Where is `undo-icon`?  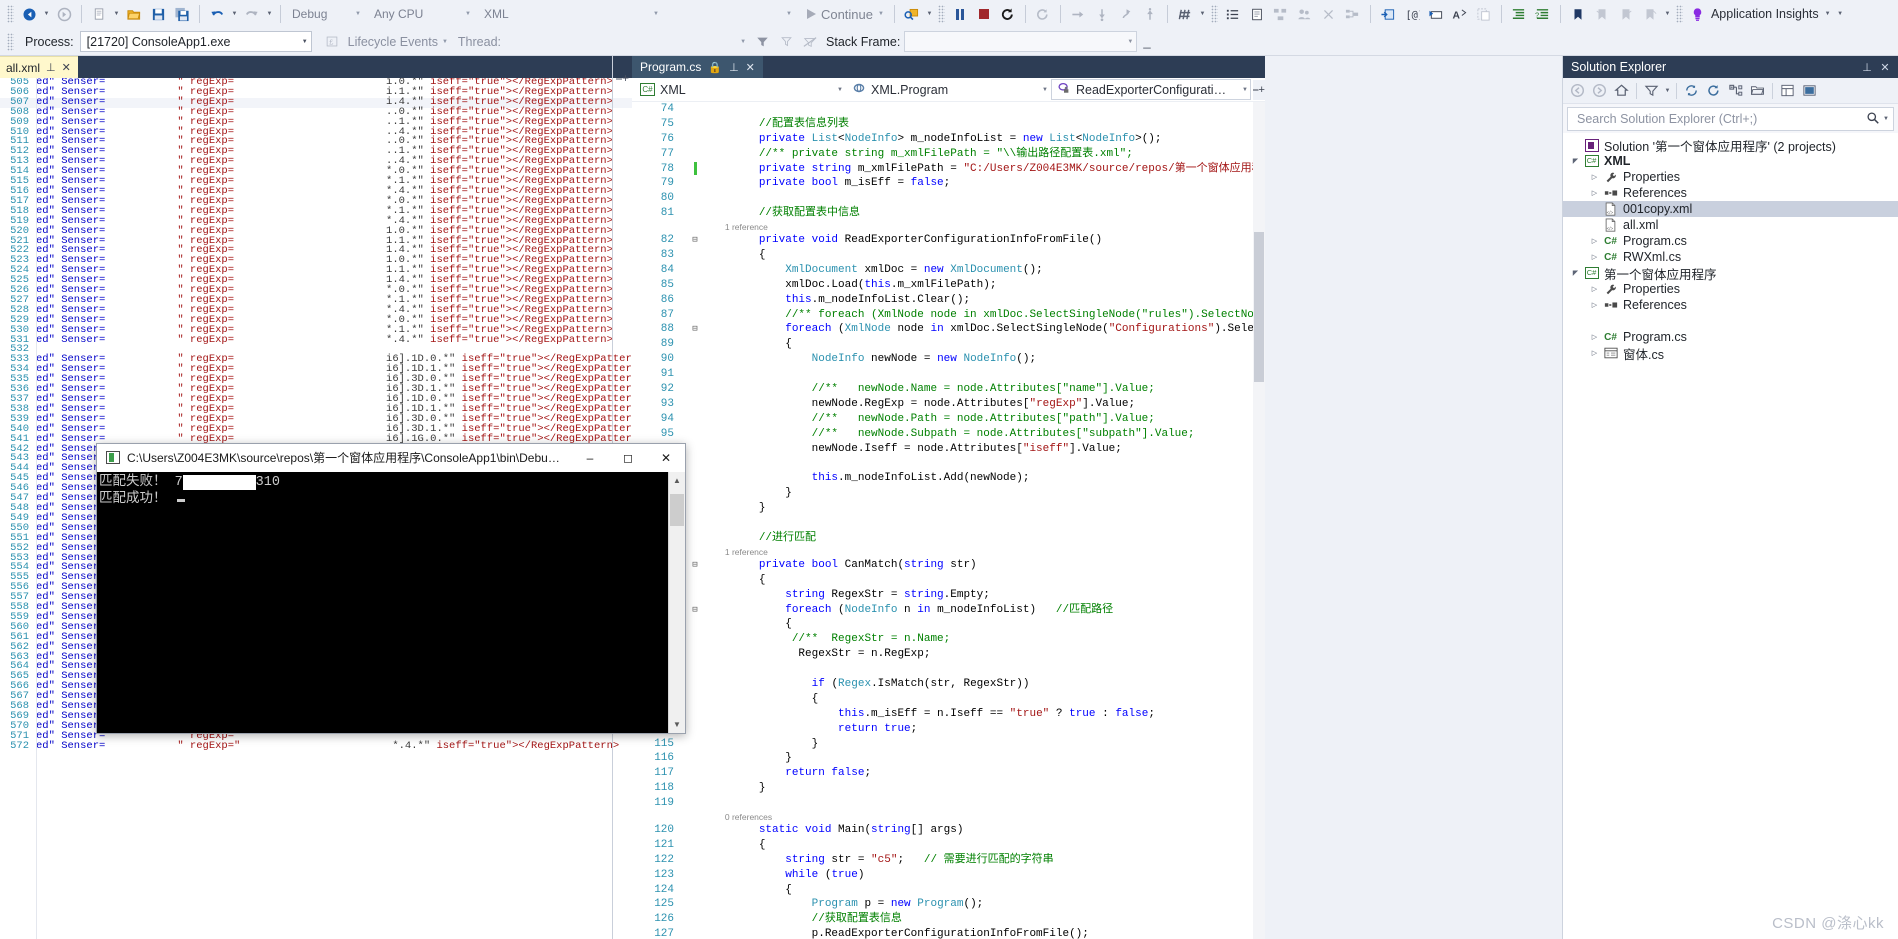 undo-icon is located at coordinates (217, 14).